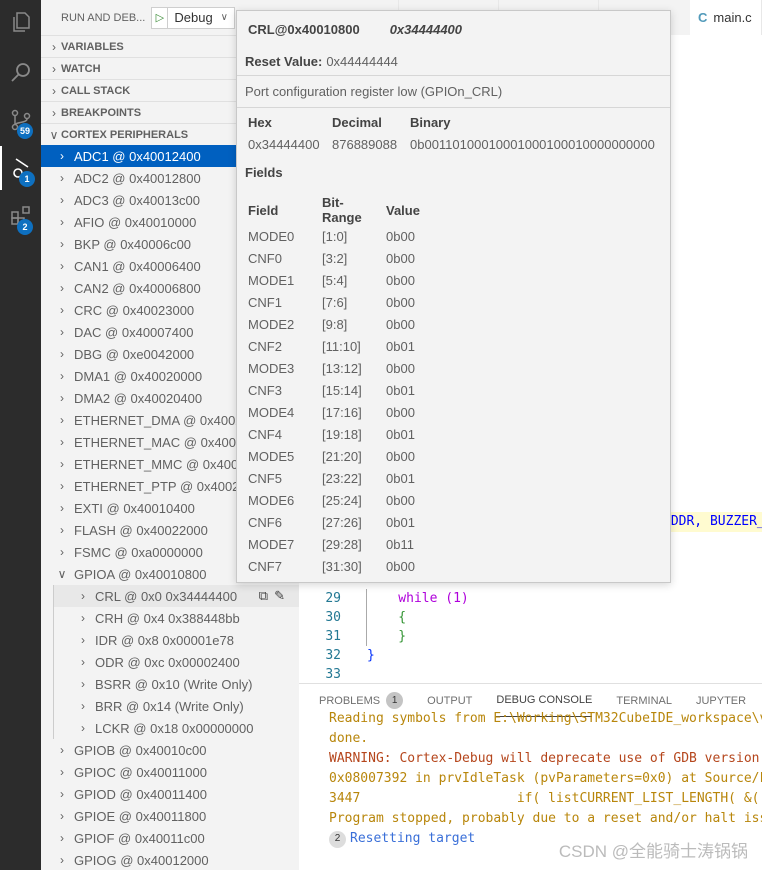  What do you see at coordinates (334, 280) in the screenshot?
I see `field-row: MODE1 [5:4] 0b00` at bounding box center [334, 280].